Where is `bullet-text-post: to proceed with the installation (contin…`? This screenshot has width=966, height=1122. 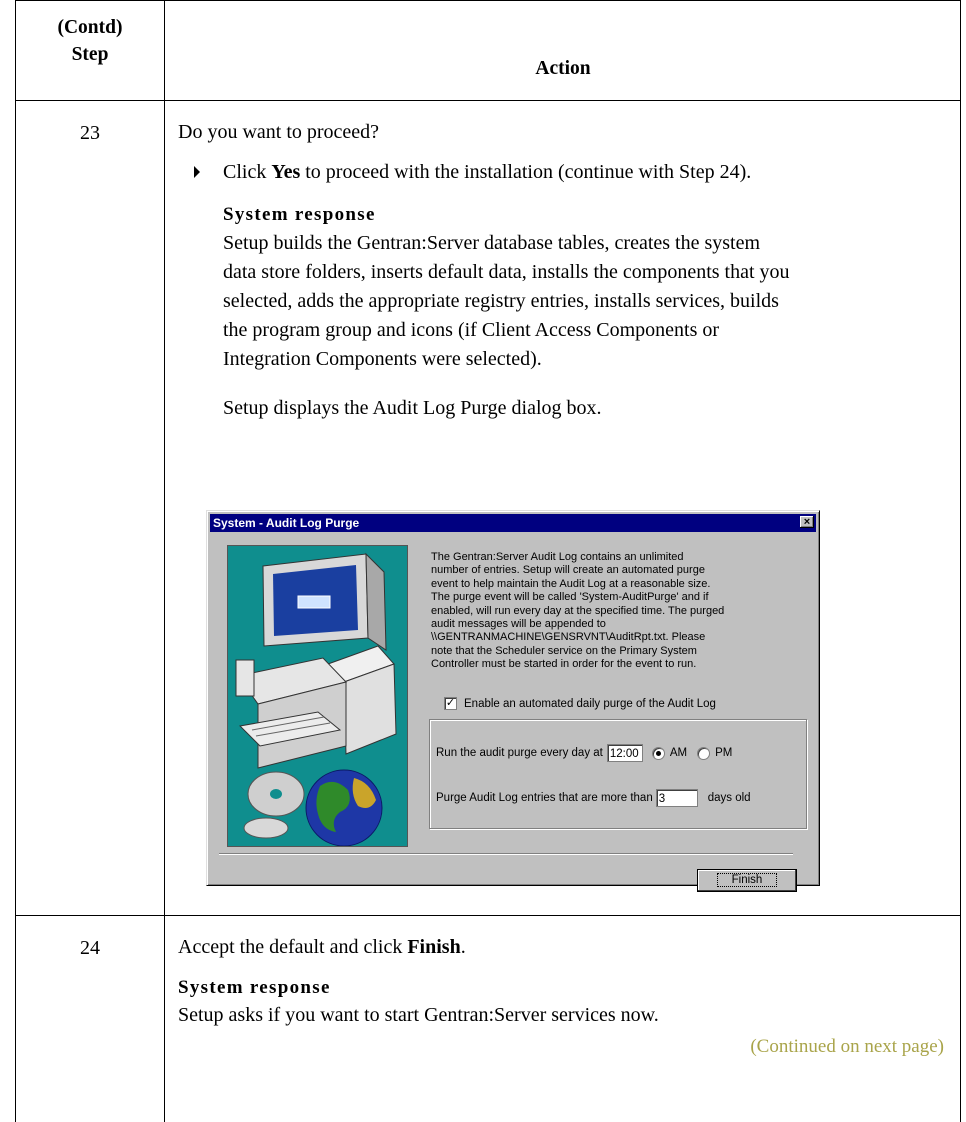 bullet-text-post: to proceed with the installation (contin… is located at coordinates (526, 172).